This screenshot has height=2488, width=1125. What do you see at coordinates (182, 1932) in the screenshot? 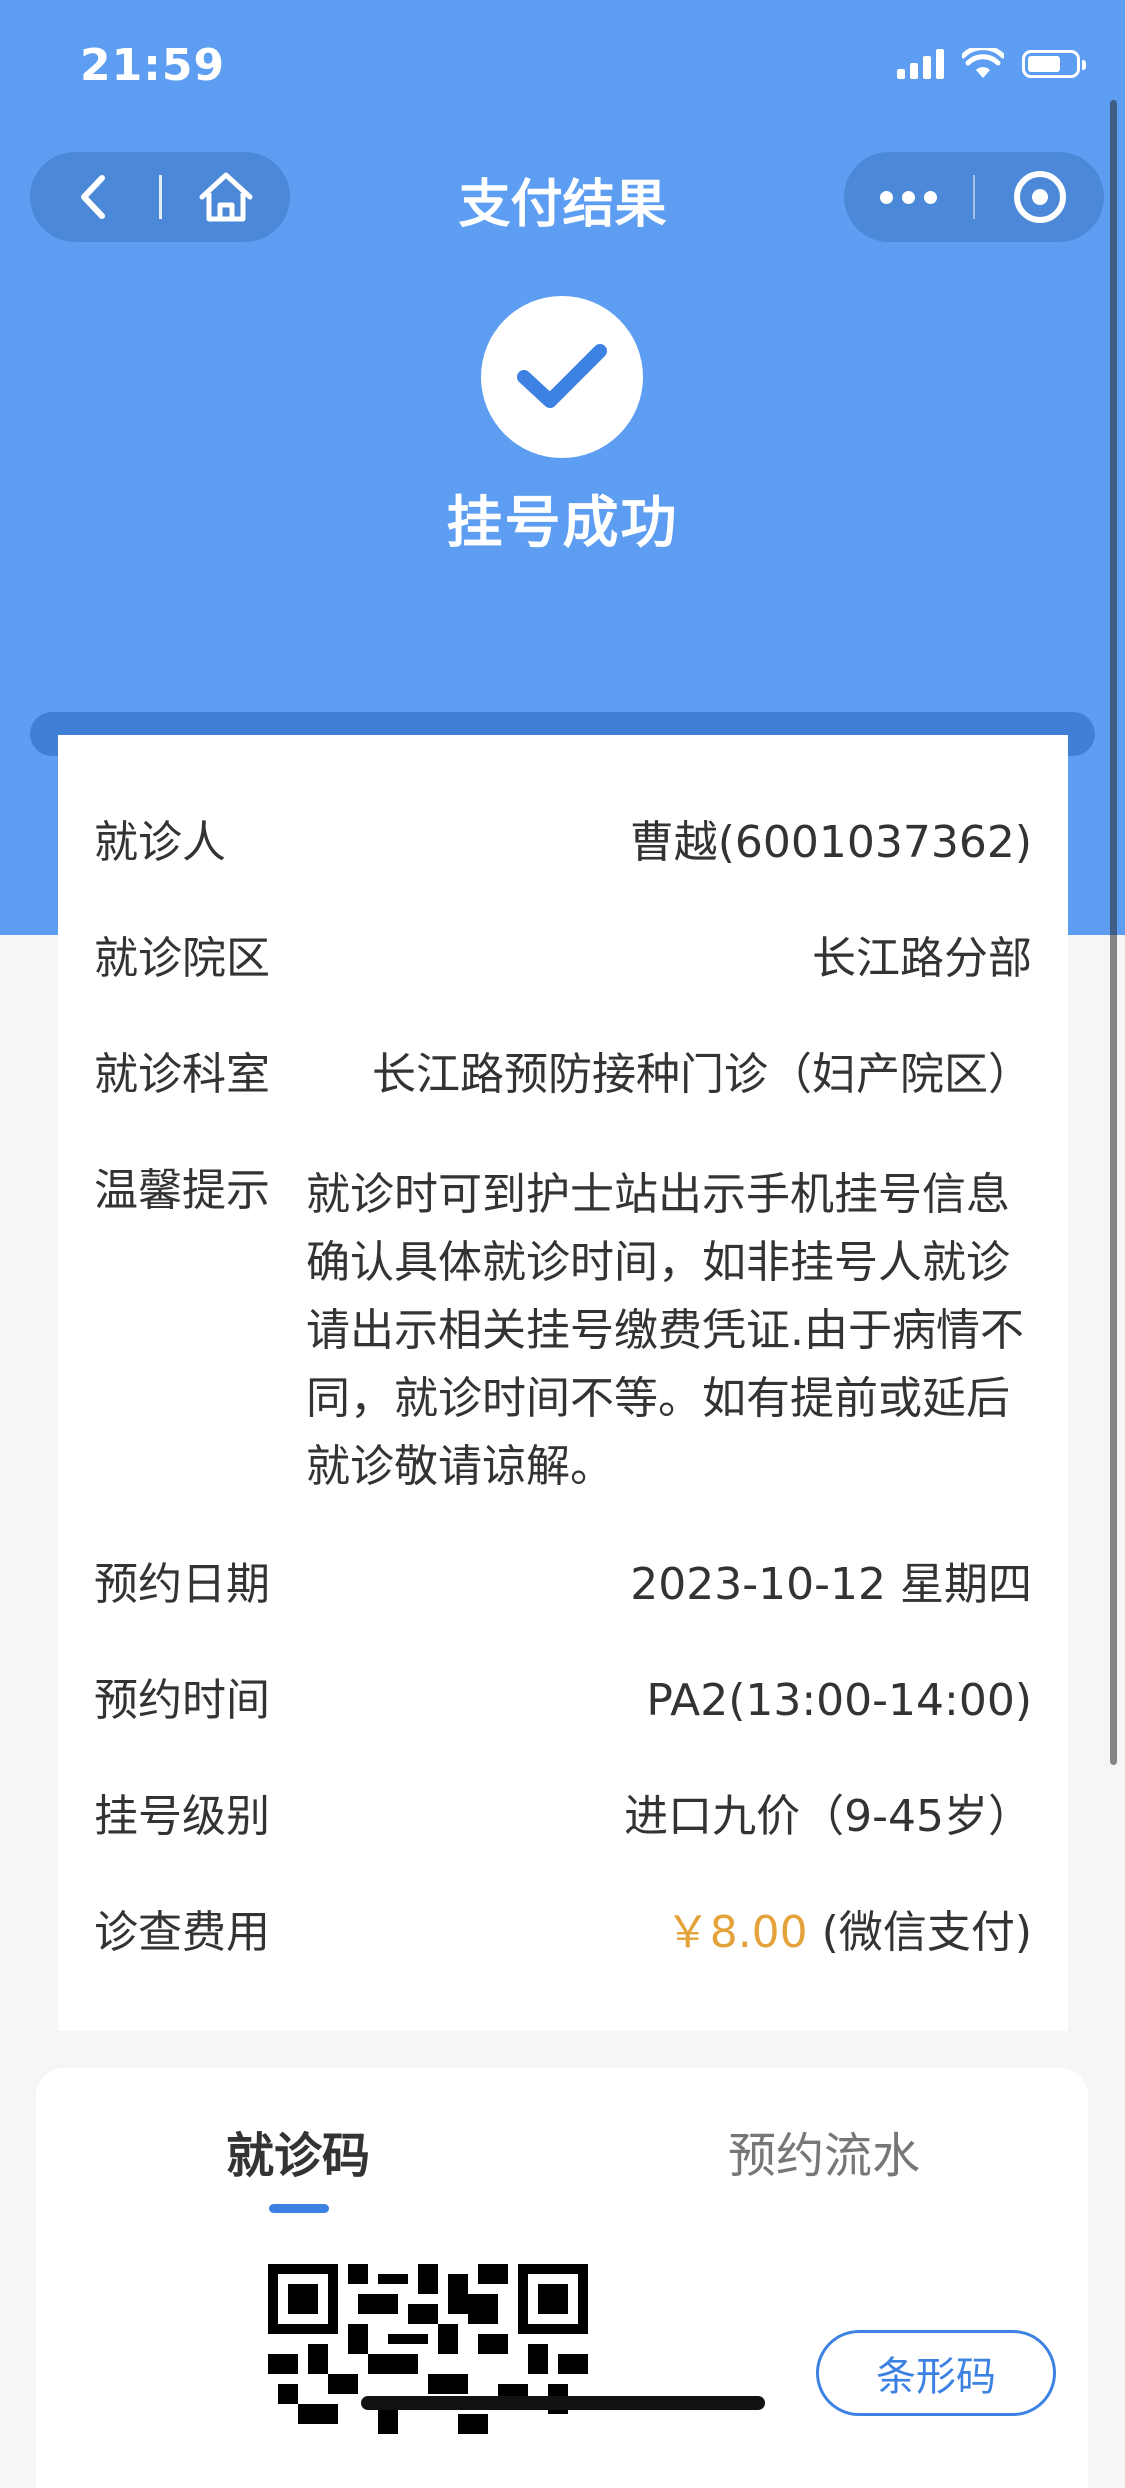
I see `fee-label: 诊查费用` at bounding box center [182, 1932].